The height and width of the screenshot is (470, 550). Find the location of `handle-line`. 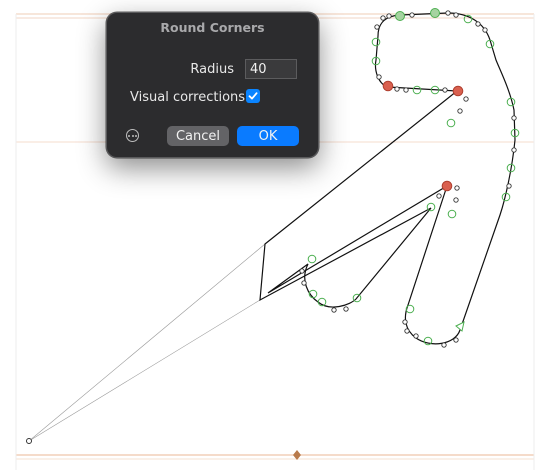

handle-line is located at coordinates (144, 370).